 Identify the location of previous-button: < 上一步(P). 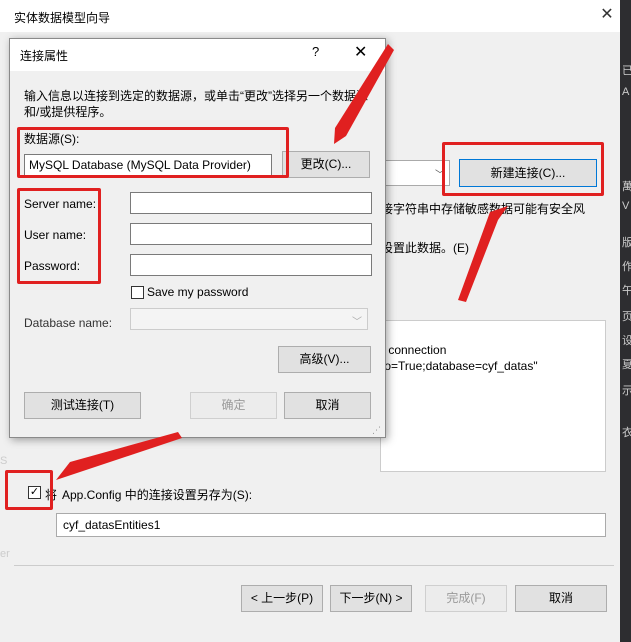
(282, 598).